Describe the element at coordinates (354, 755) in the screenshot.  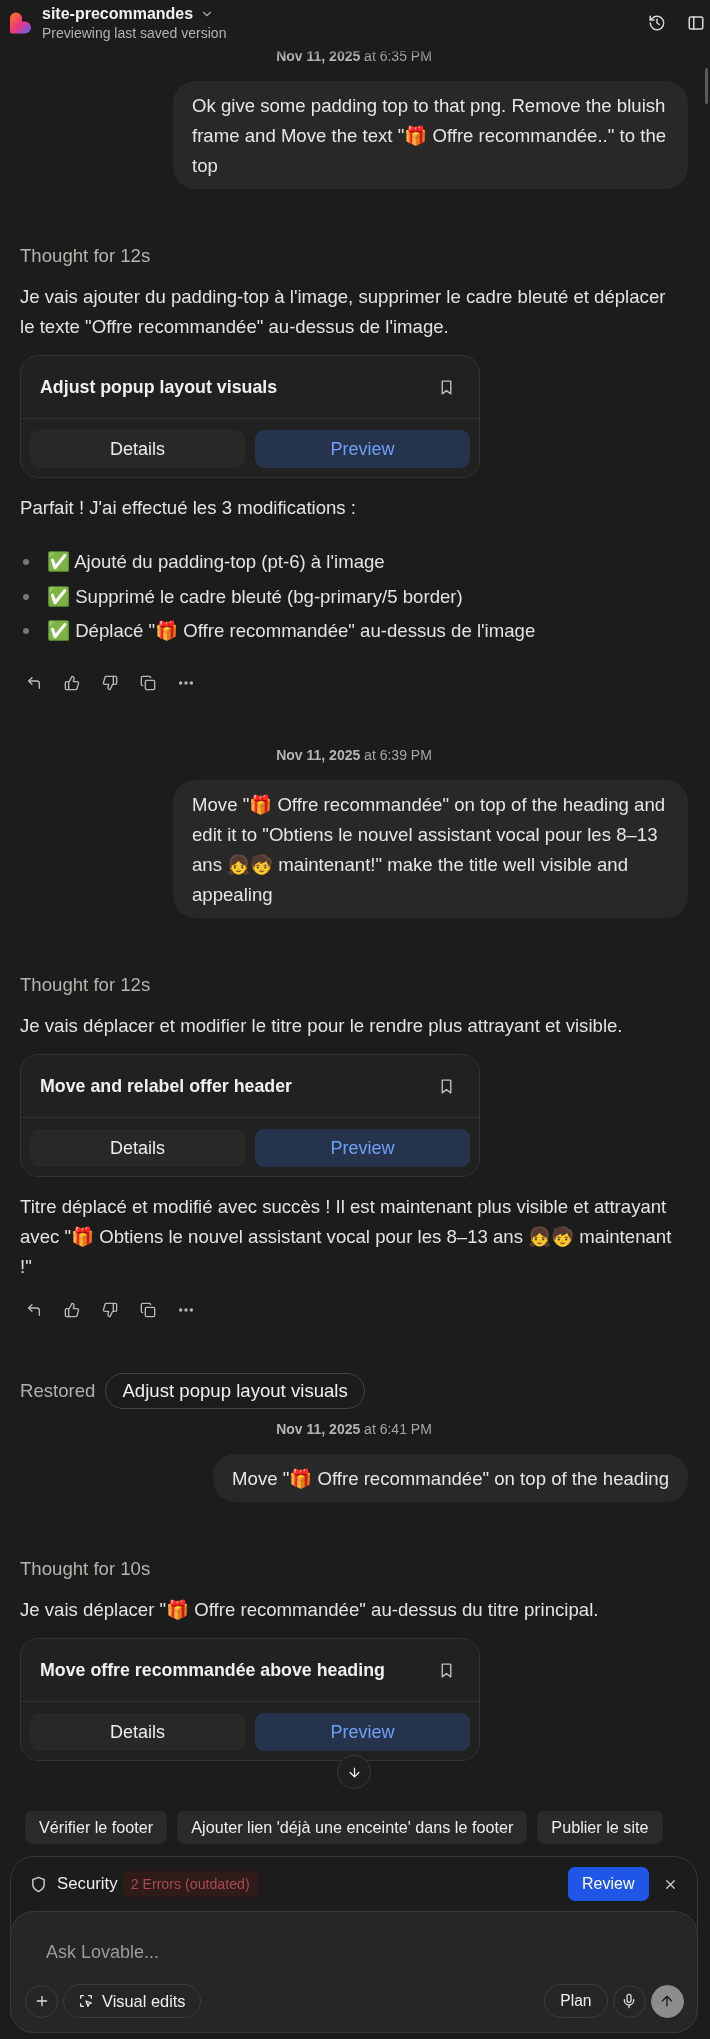
I see `timestamp: Nov 11, 2025 at 6:39 PM` at that location.